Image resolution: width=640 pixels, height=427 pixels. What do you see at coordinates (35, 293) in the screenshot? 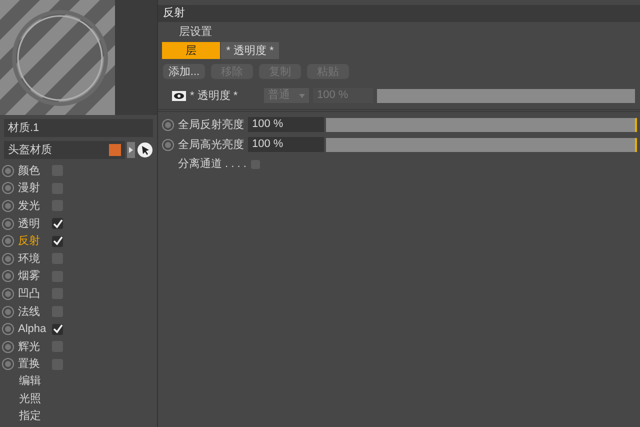
I see `channel-label: 凹凸` at bounding box center [35, 293].